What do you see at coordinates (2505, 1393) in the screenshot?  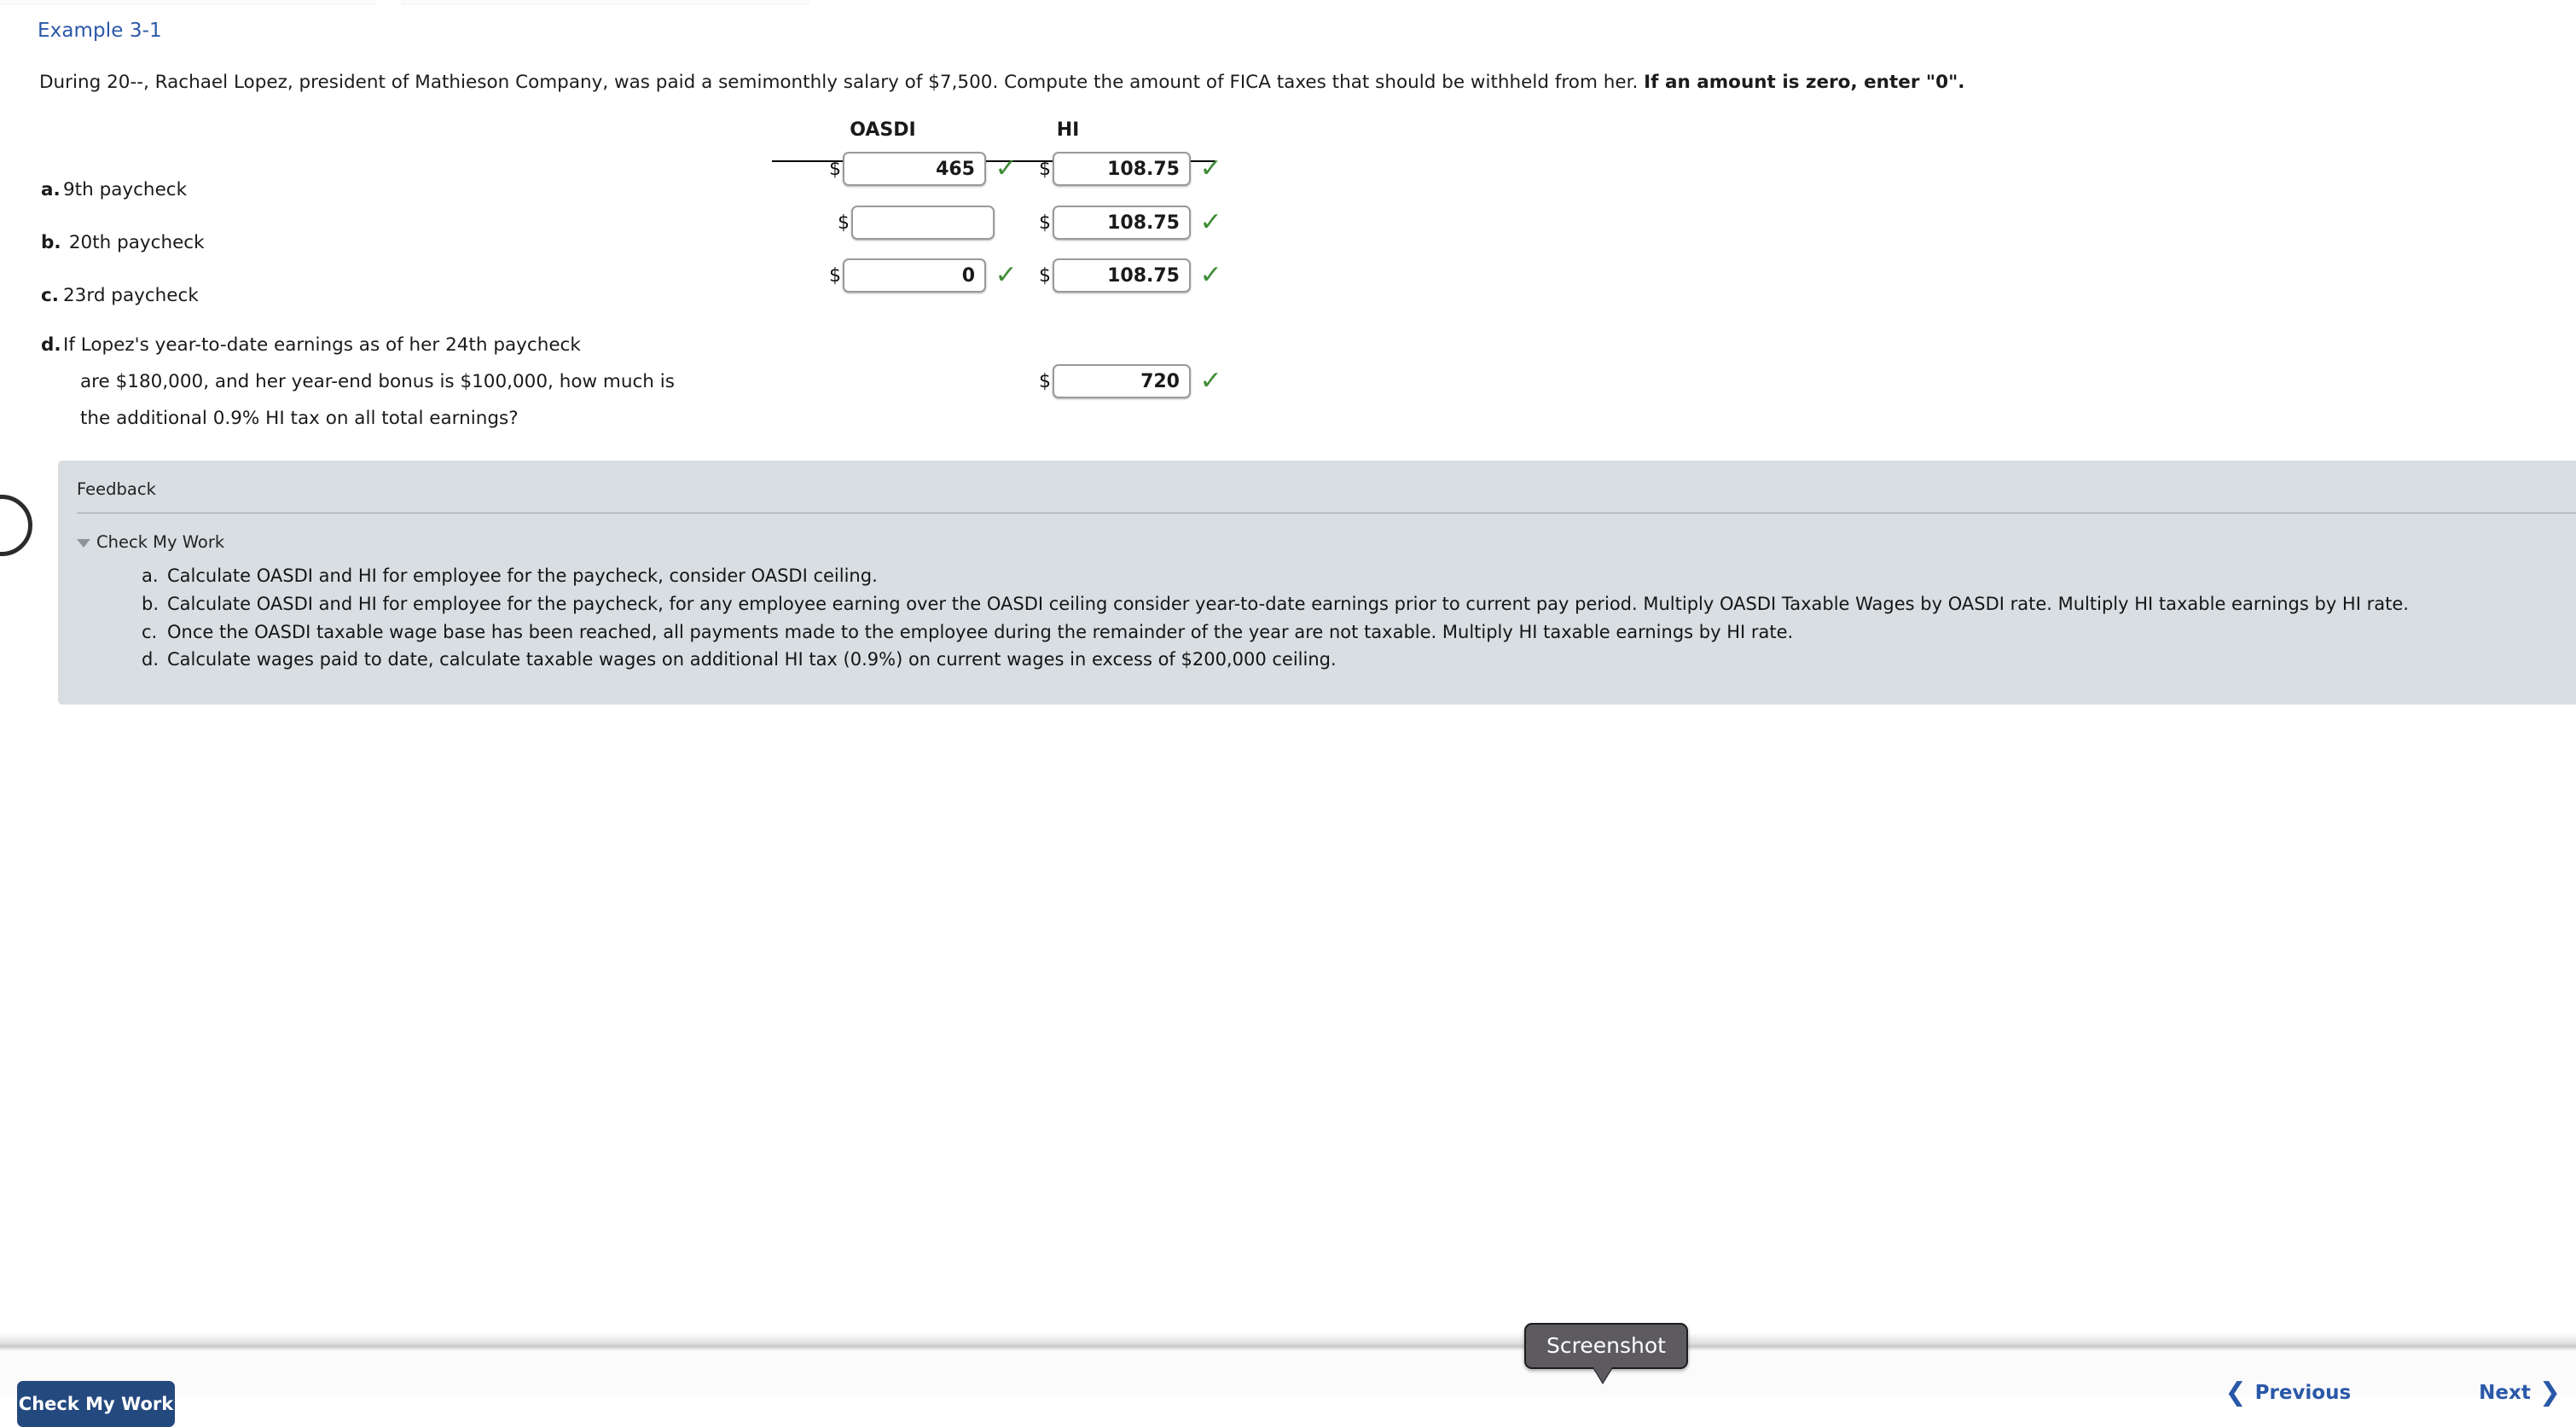 I see `next-label: Next` at bounding box center [2505, 1393].